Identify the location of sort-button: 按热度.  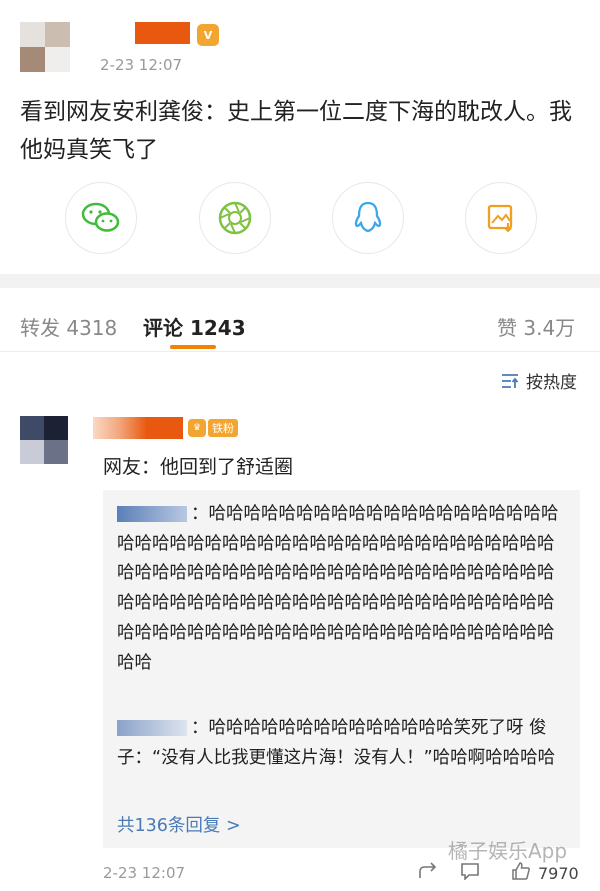
(538, 380).